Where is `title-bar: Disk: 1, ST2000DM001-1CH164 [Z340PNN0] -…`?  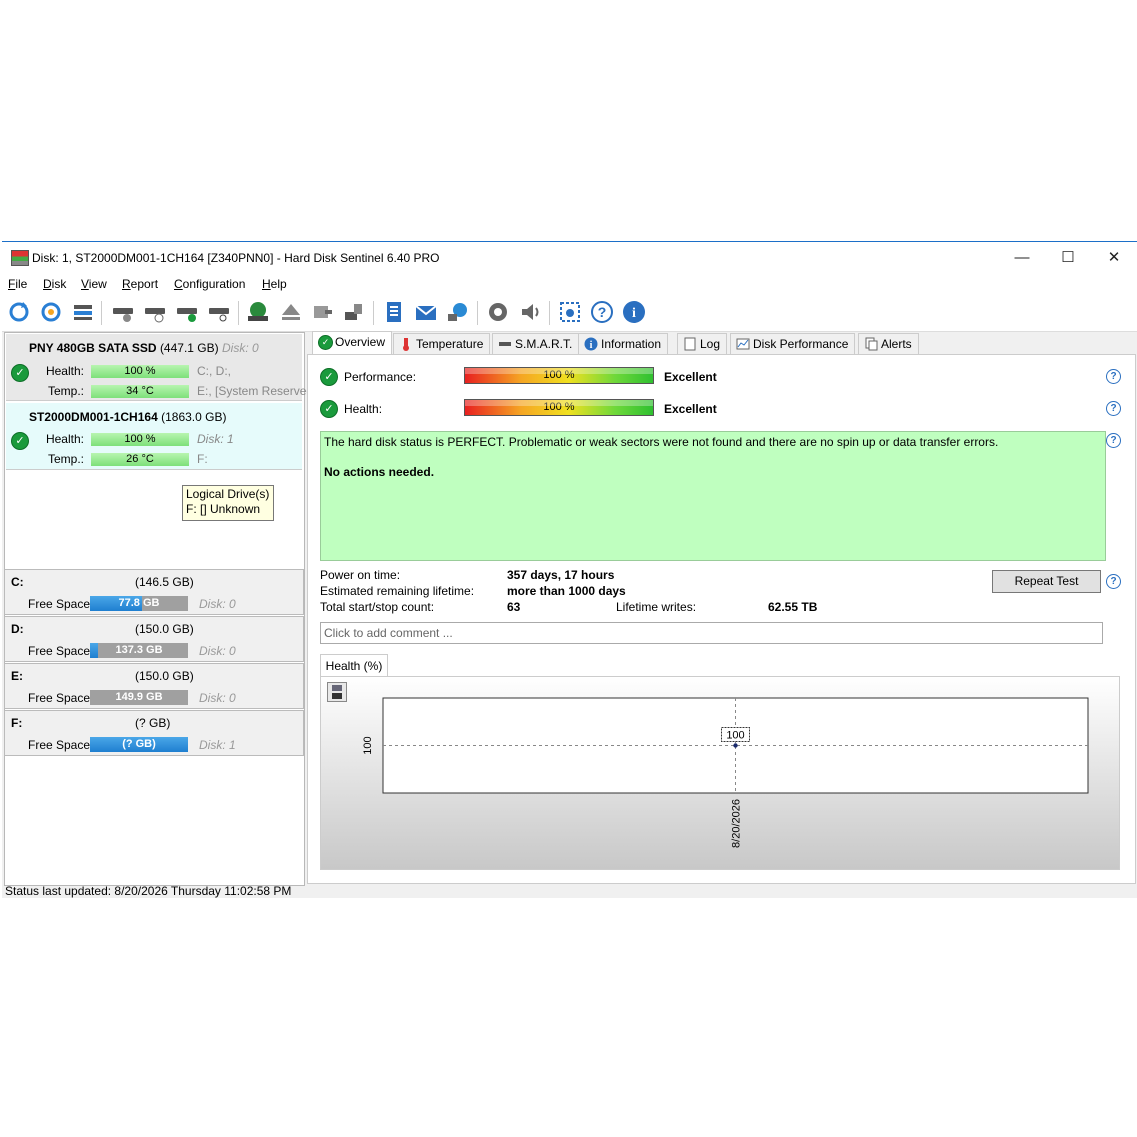
title-bar: Disk: 1, ST2000DM001-1CH164 [Z340PNN0] -… is located at coordinates (569, 257).